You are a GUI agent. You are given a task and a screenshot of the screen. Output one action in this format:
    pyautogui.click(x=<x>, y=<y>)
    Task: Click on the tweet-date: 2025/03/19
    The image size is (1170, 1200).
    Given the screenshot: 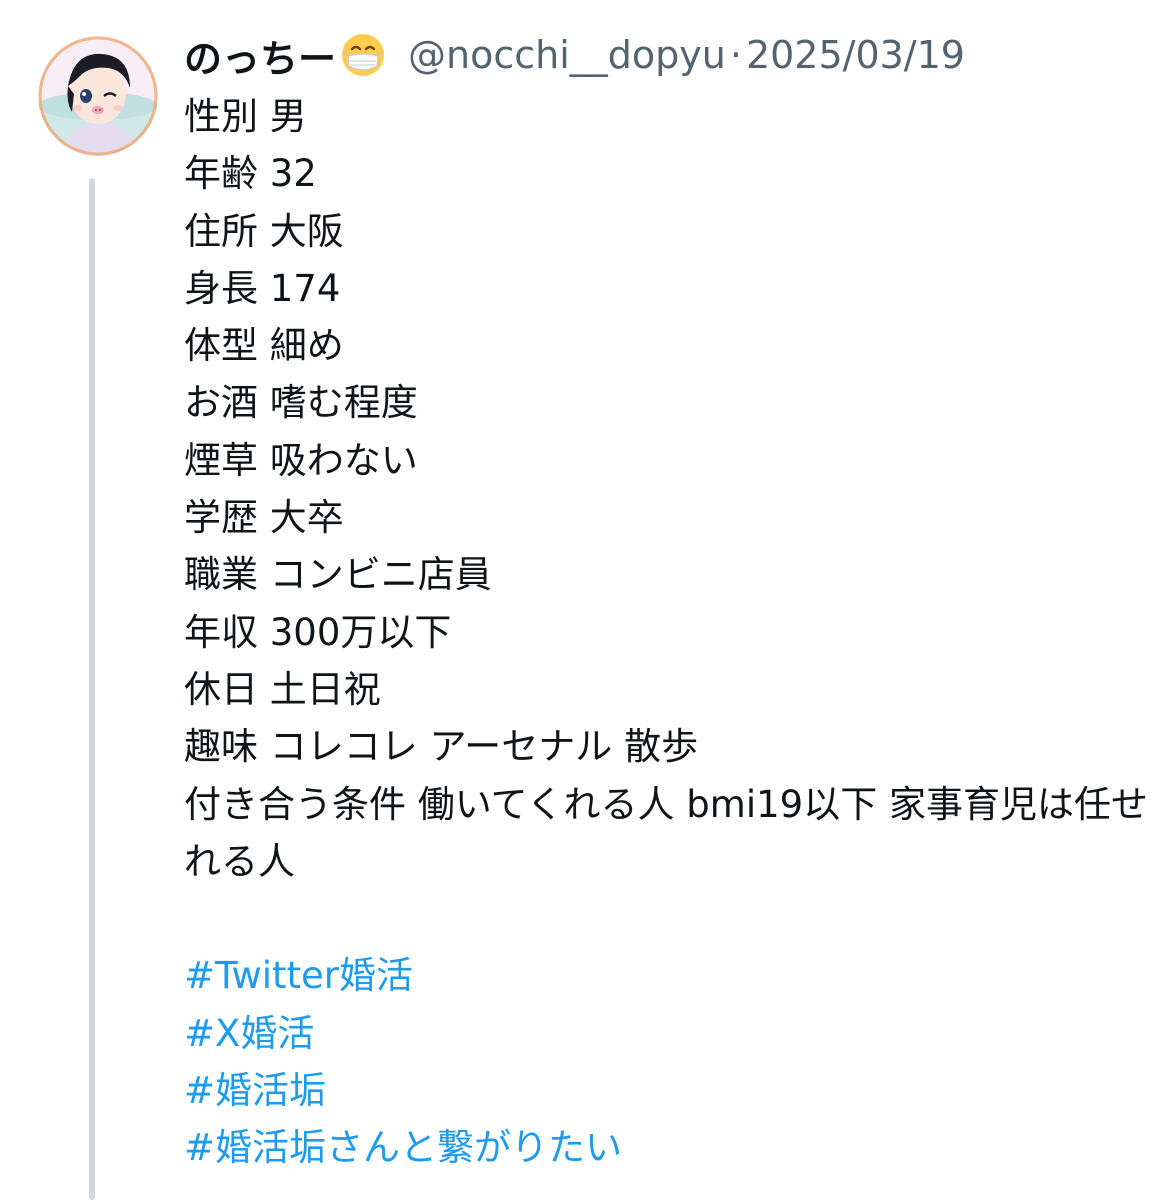 What is the action you would take?
    pyautogui.click(x=855, y=55)
    